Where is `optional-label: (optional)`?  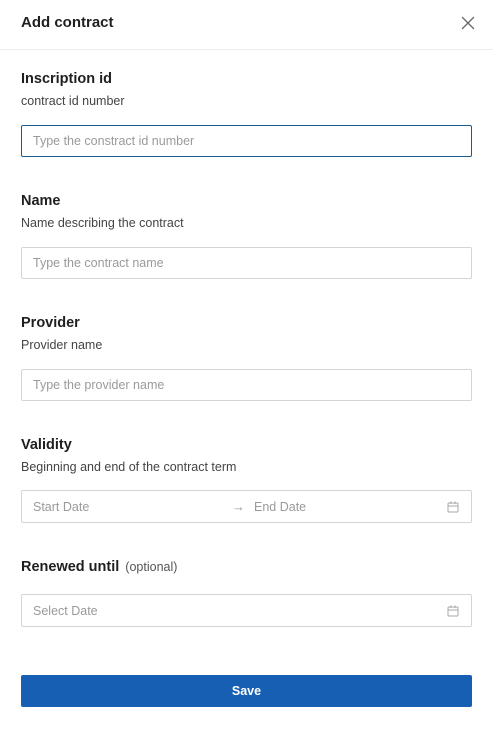
optional-label: (optional) is located at coordinates (151, 567).